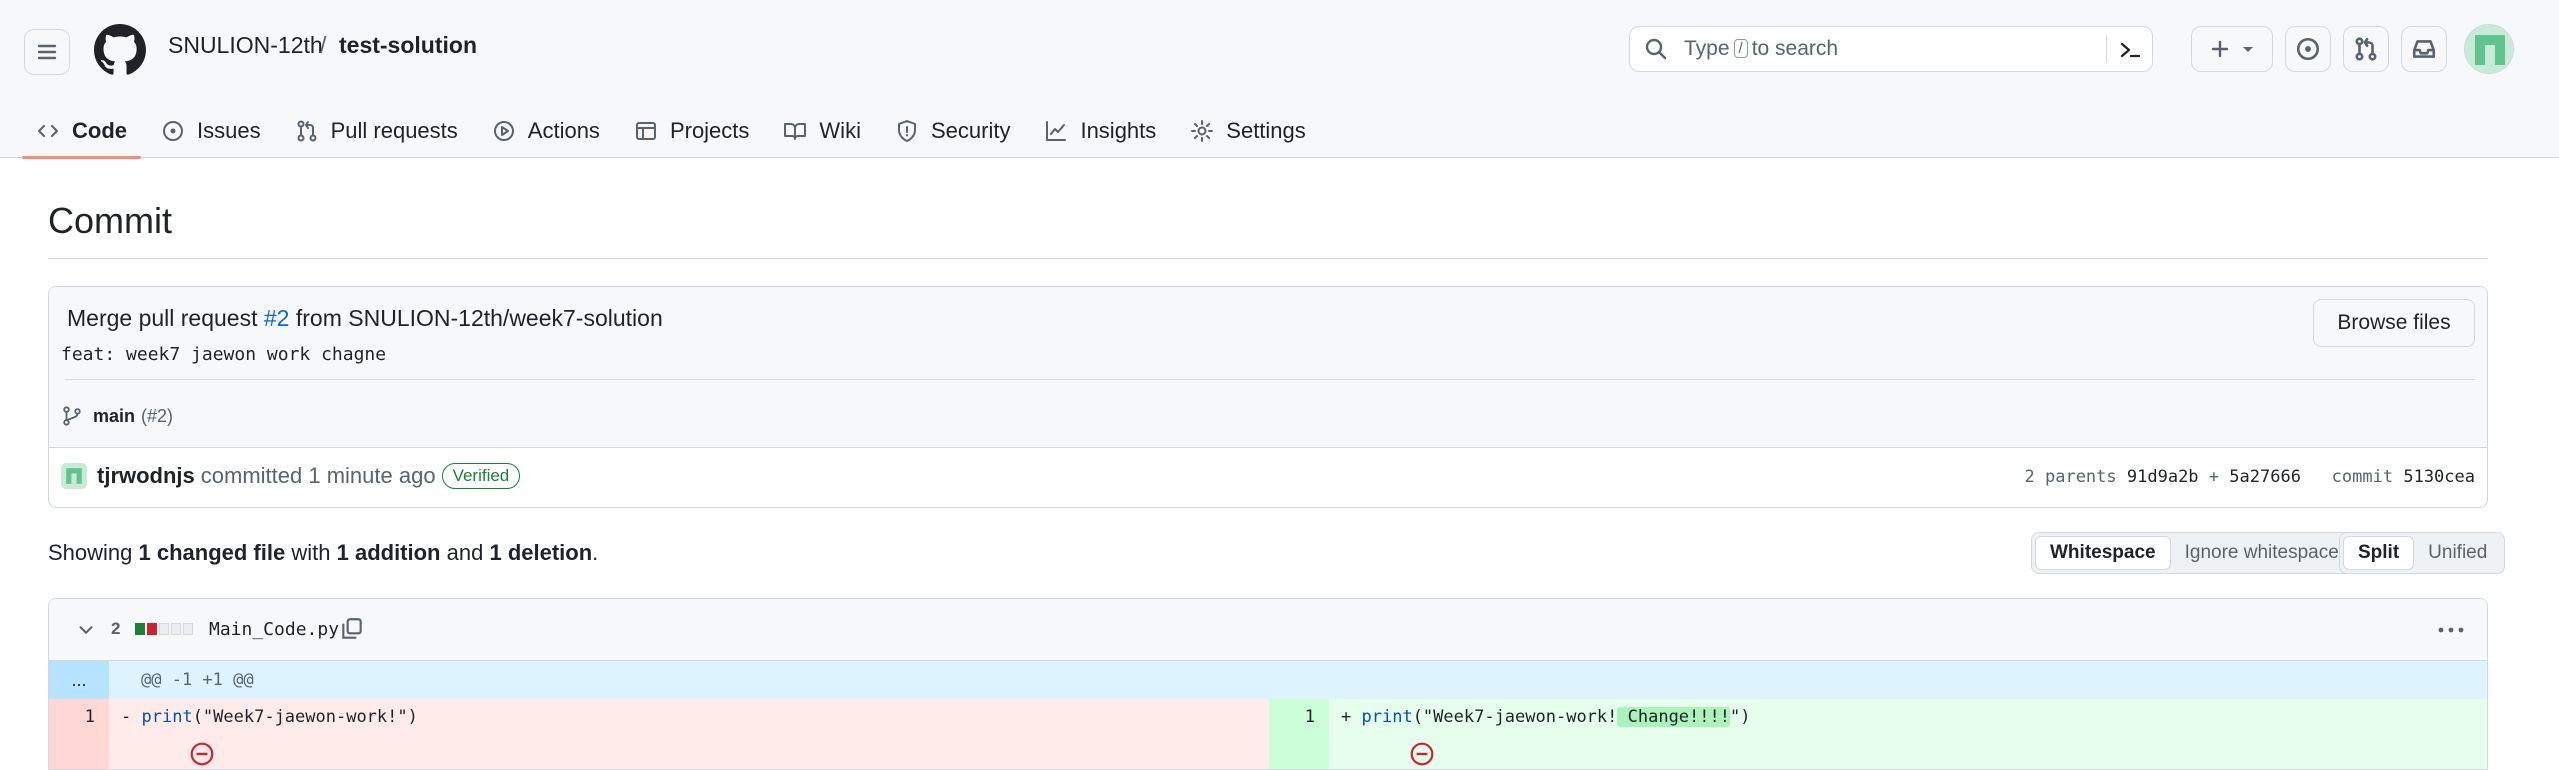 The width and height of the screenshot is (2559, 770). I want to click on added-line-code: + print("Week7-jaewon-work! Change!!!!"), so click(1546, 717).